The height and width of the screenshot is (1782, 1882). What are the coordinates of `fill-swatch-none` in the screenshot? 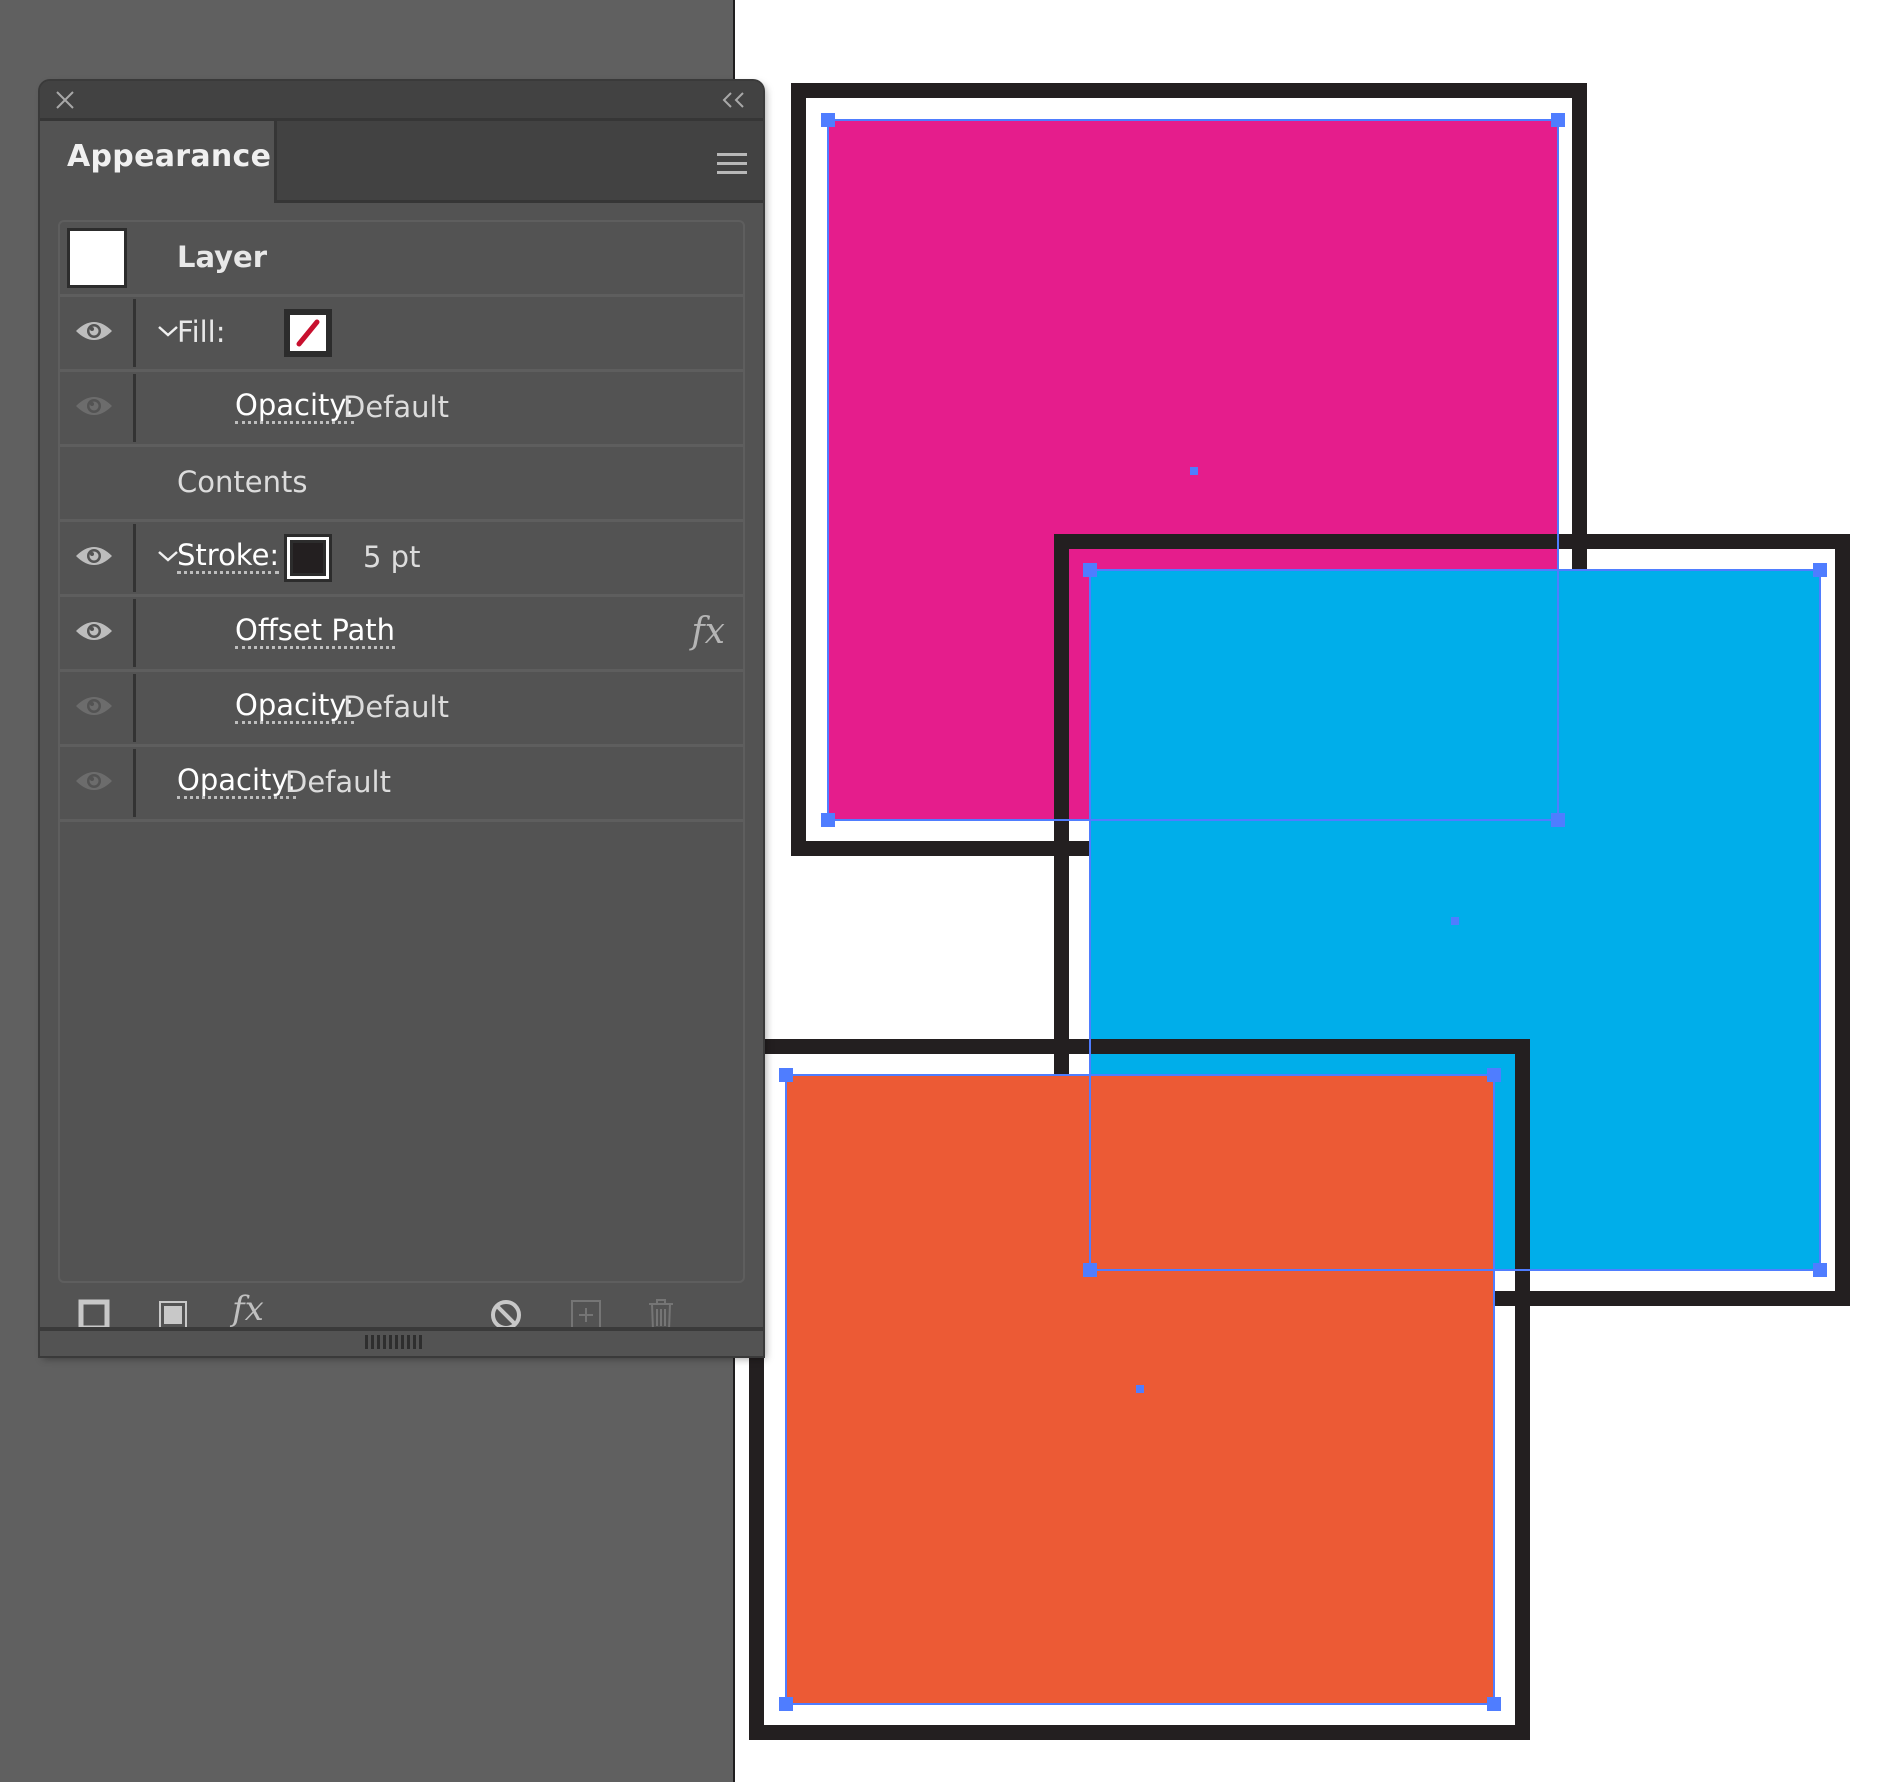 It's located at (308, 333).